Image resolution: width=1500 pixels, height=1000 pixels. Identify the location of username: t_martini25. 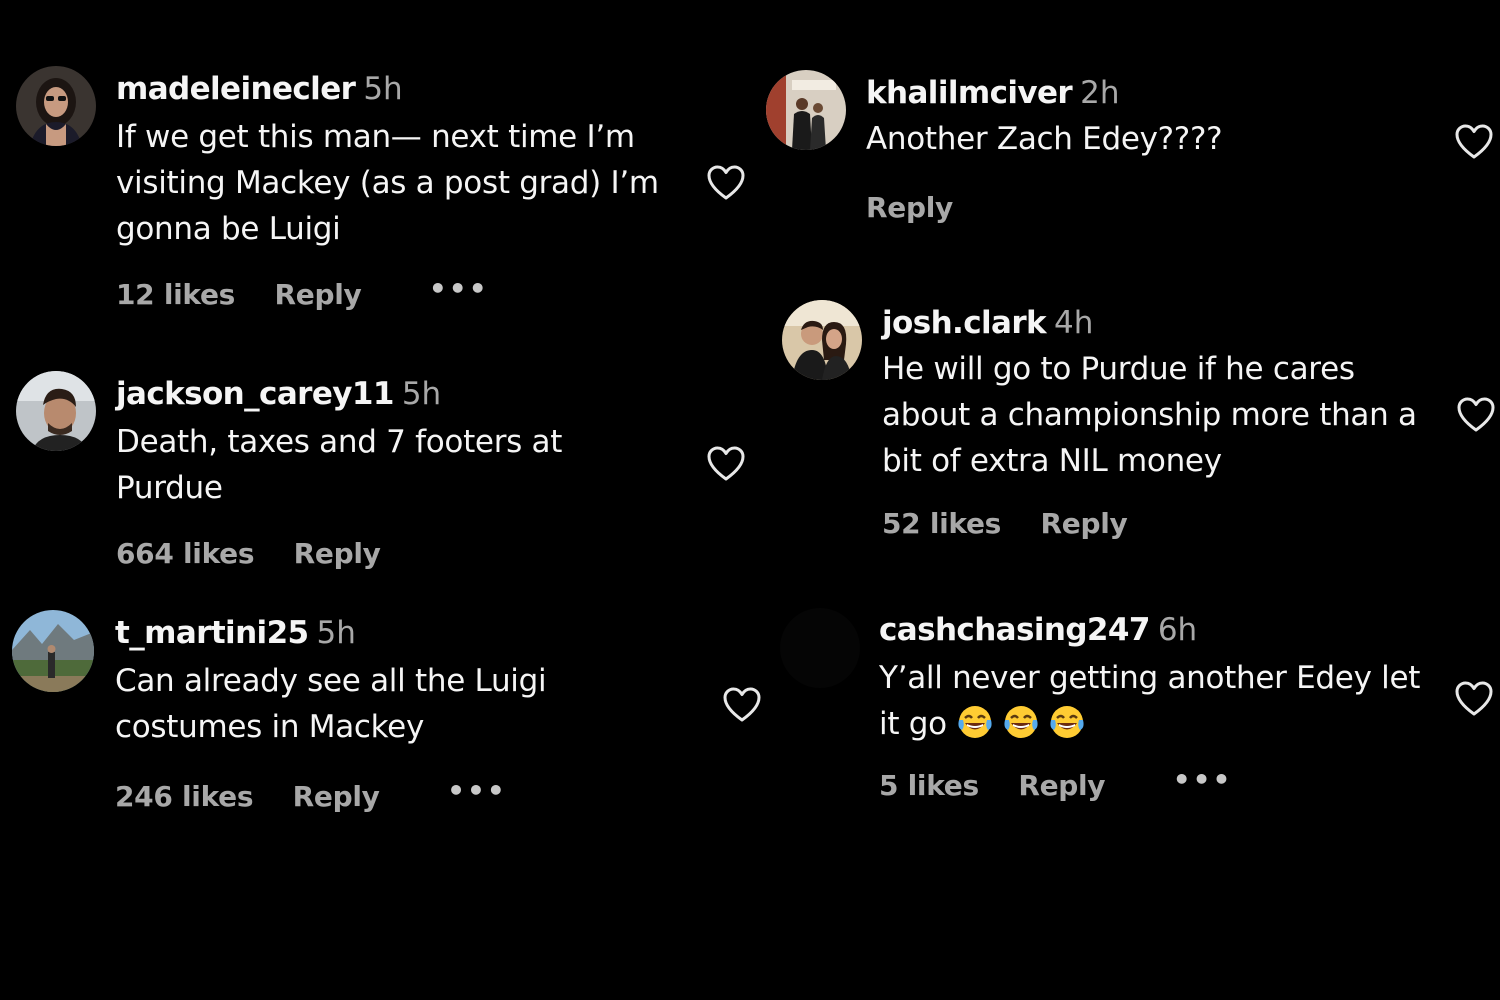
(212, 633).